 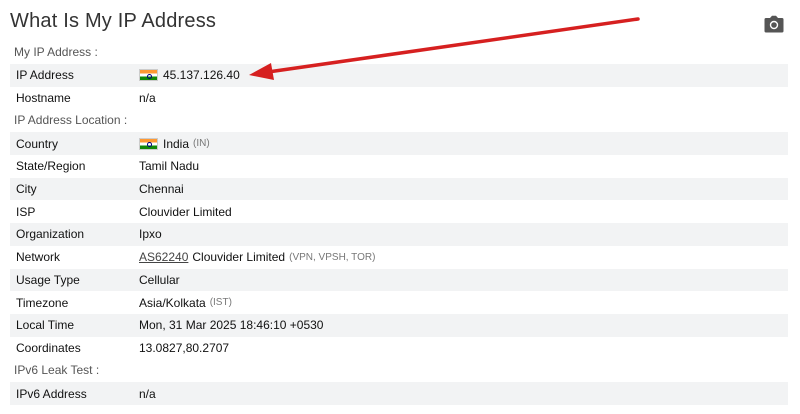 What do you see at coordinates (239, 257) in the screenshot?
I see `network-value: Clouvider Limited` at bounding box center [239, 257].